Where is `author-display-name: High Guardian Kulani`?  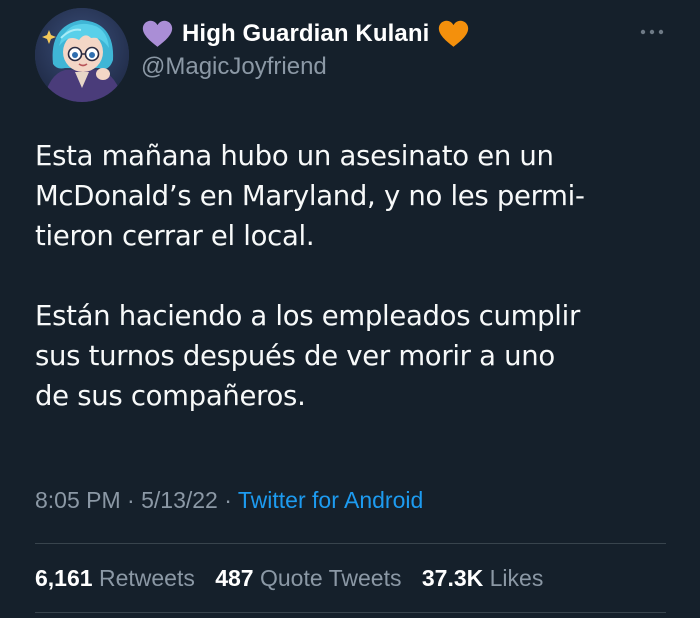 author-display-name: High Guardian Kulani is located at coordinates (305, 34).